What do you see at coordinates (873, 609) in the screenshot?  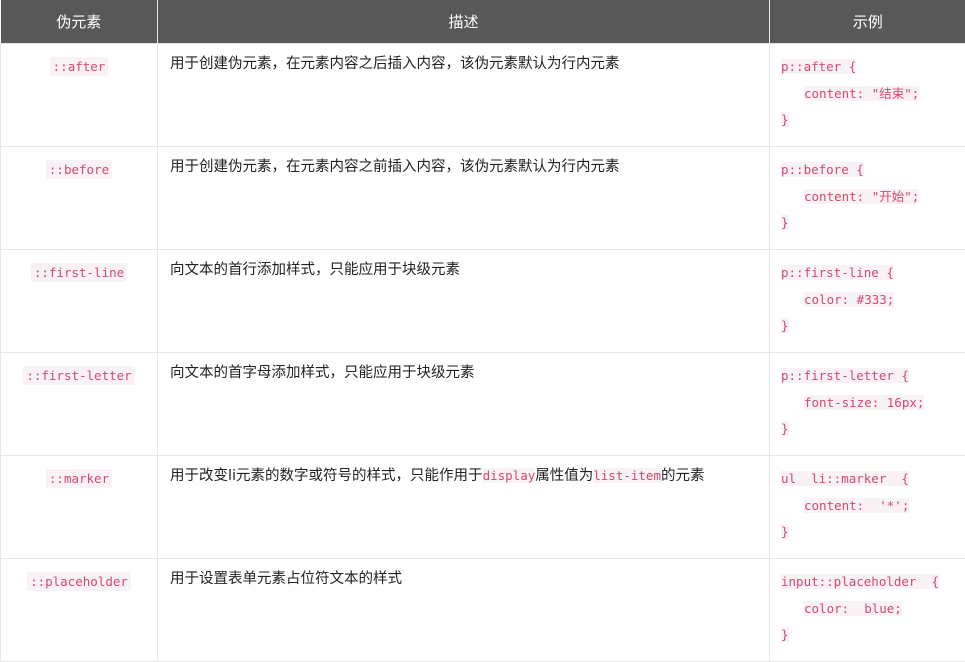 I see `example-line: color: blue;` at bounding box center [873, 609].